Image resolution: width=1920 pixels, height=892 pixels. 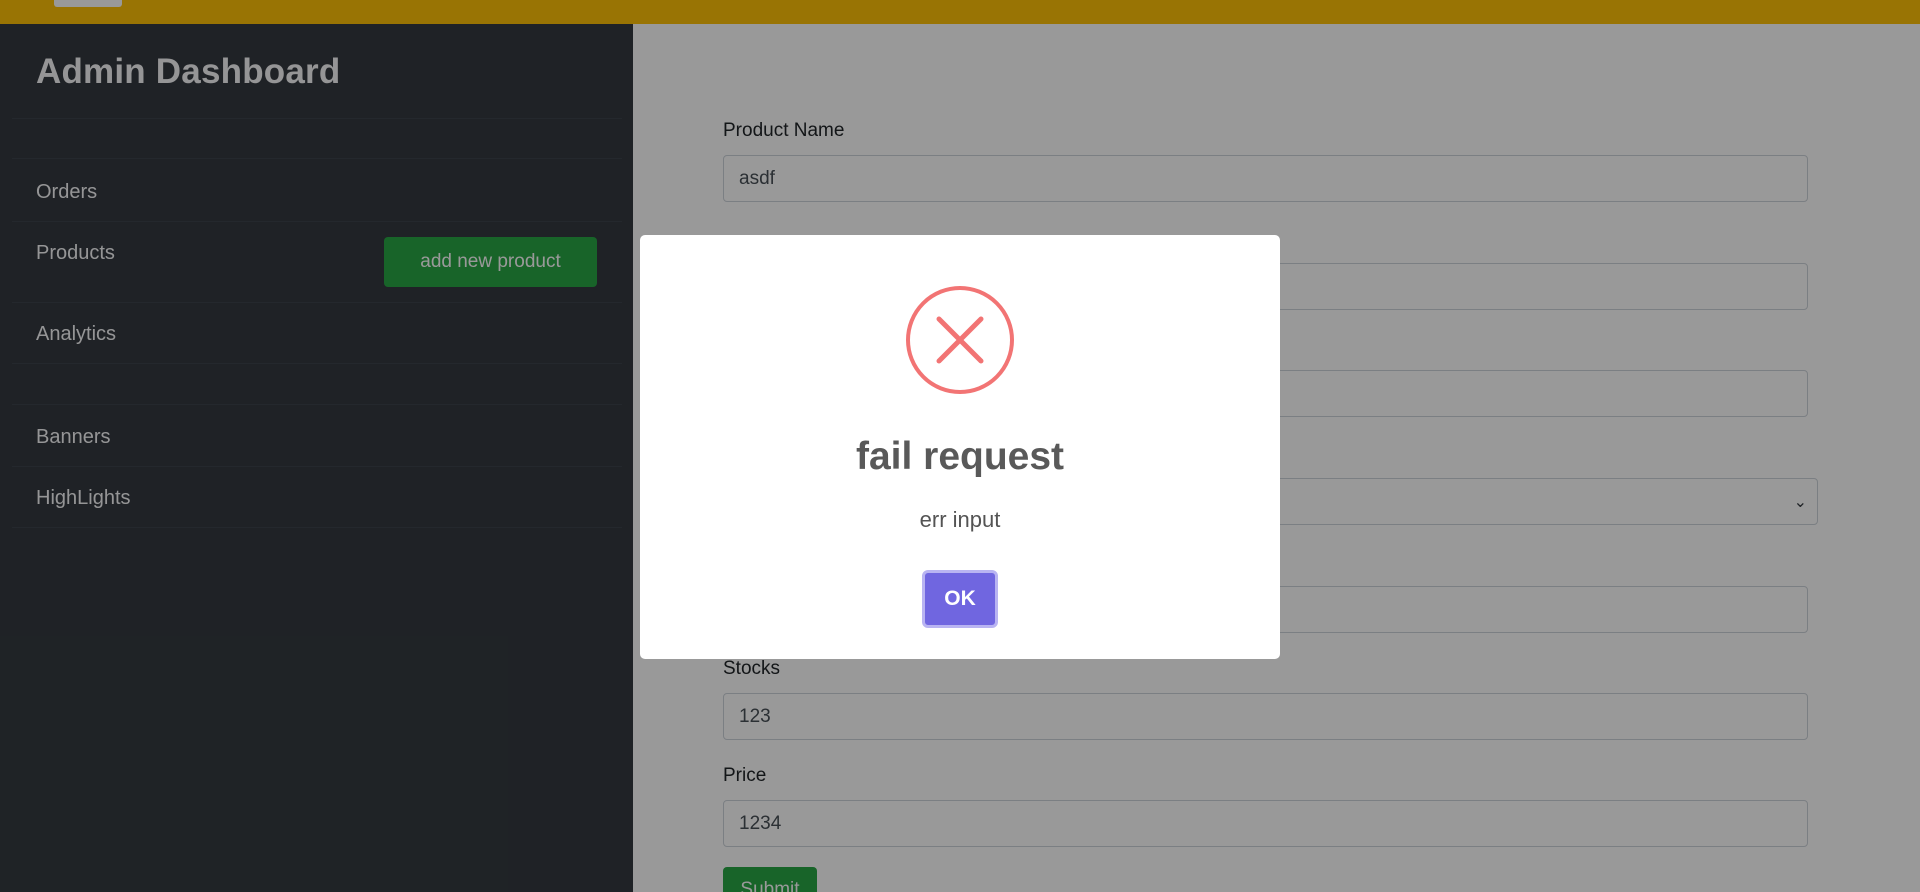 I want to click on error-x-icon, so click(x=960, y=340).